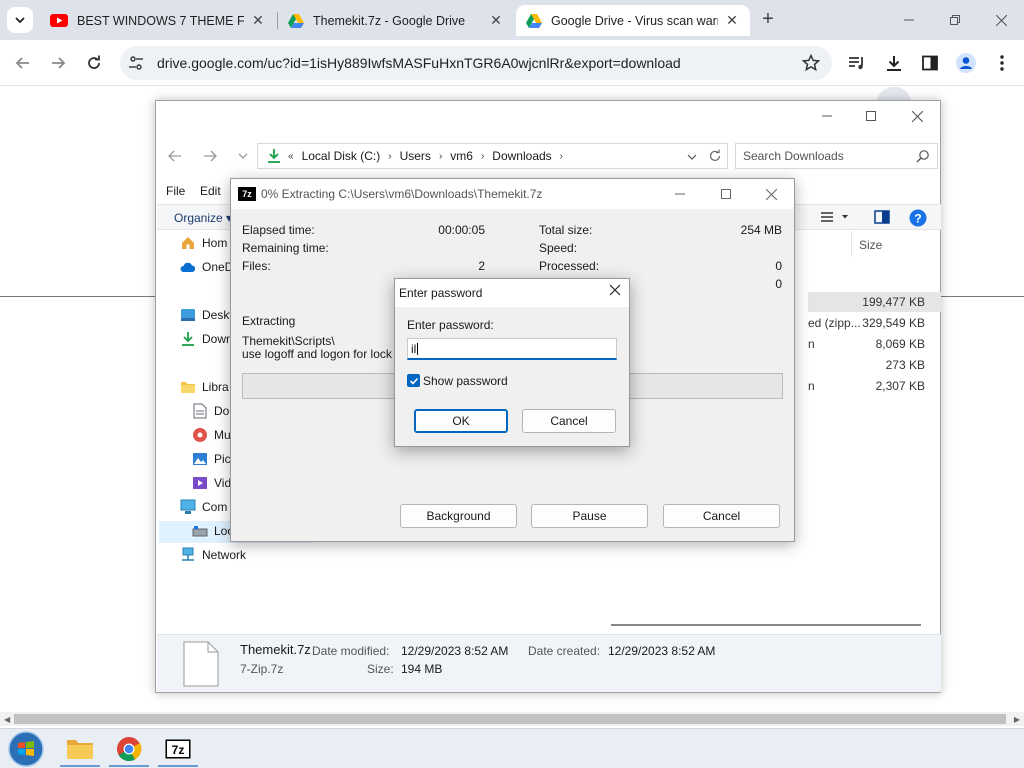  I want to click on explorer-minimize-button, so click(827, 116).